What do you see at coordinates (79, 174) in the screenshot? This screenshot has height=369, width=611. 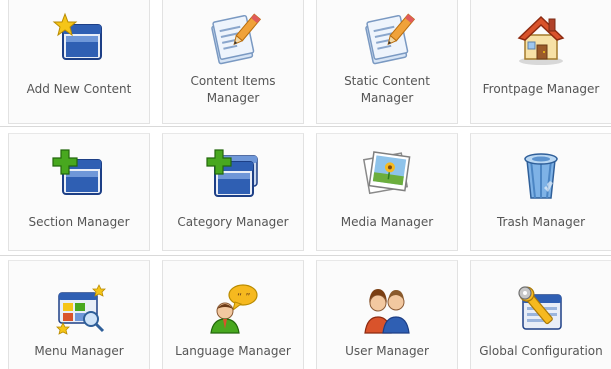 I see `section-manager-icon` at bounding box center [79, 174].